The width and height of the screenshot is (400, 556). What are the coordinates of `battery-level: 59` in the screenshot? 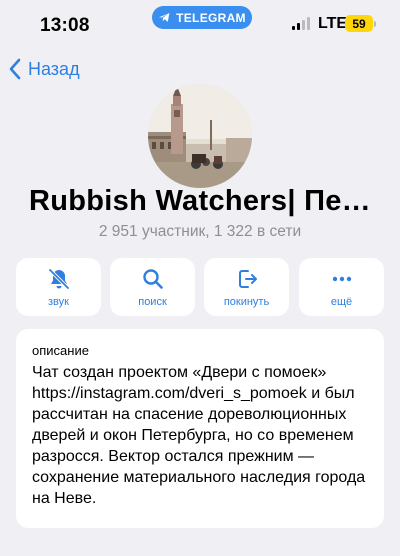 It's located at (359, 23).